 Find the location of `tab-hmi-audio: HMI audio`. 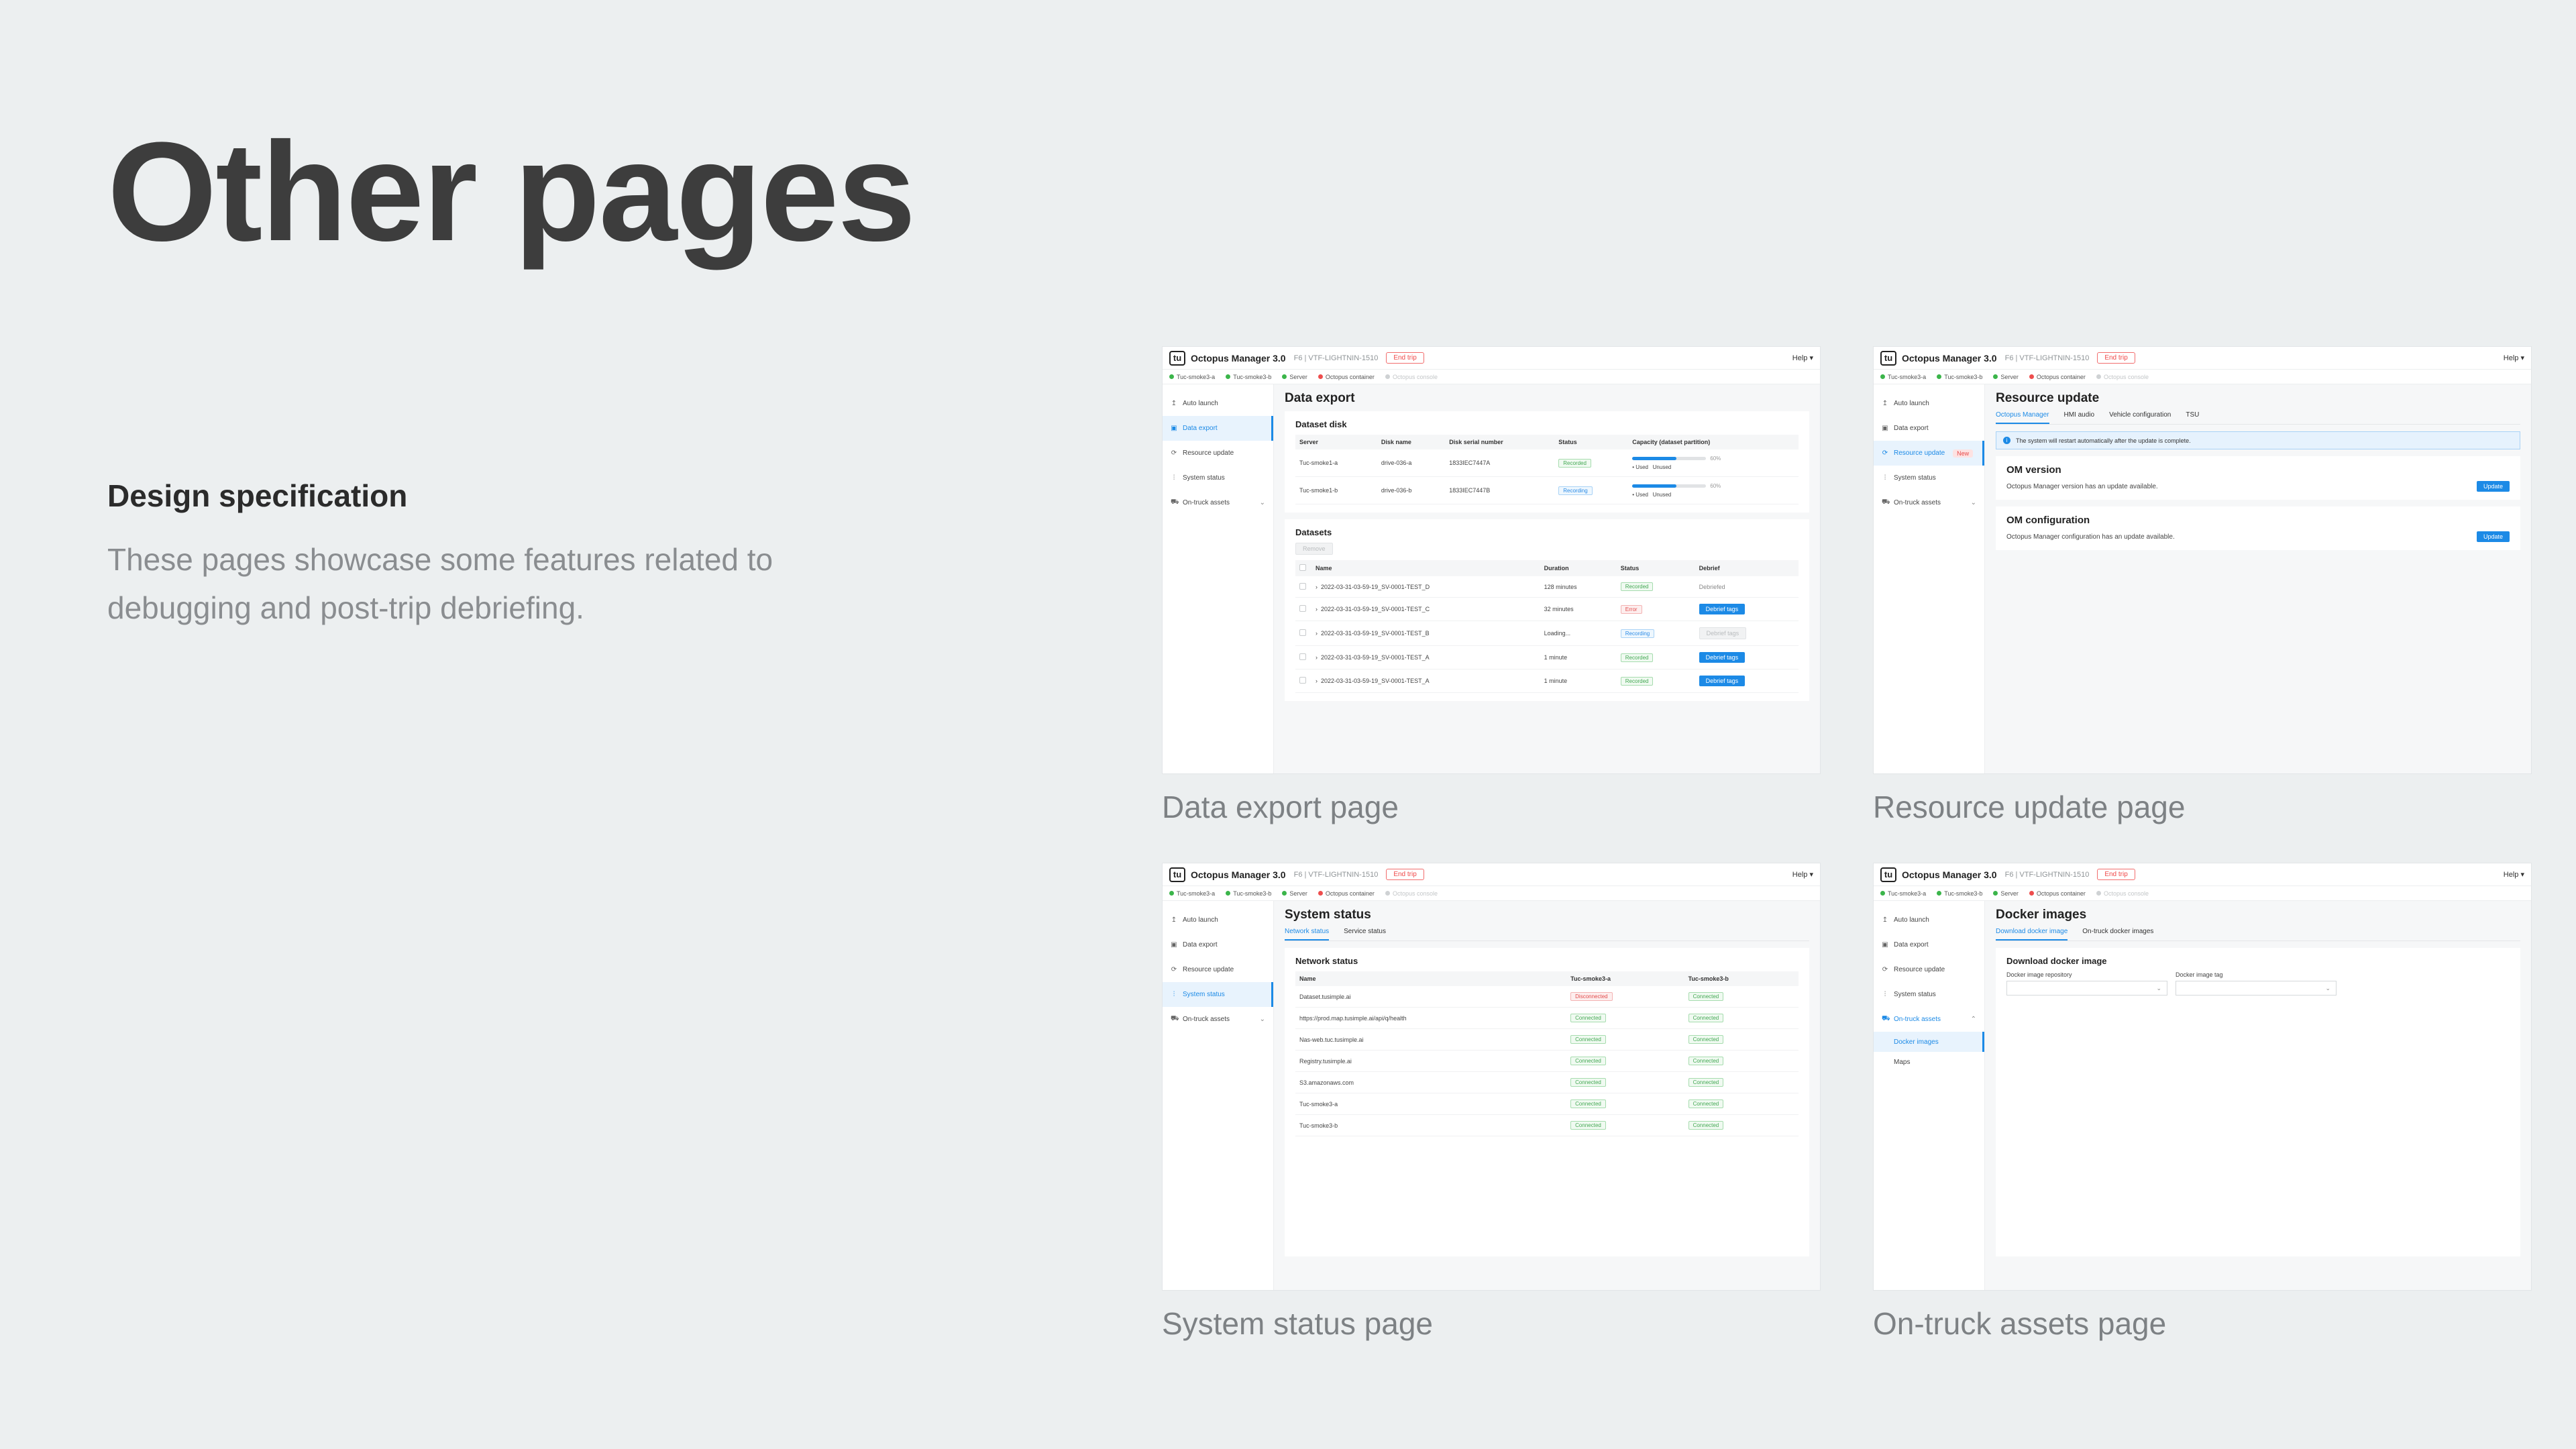

tab-hmi-audio: HMI audio is located at coordinates (2079, 417).